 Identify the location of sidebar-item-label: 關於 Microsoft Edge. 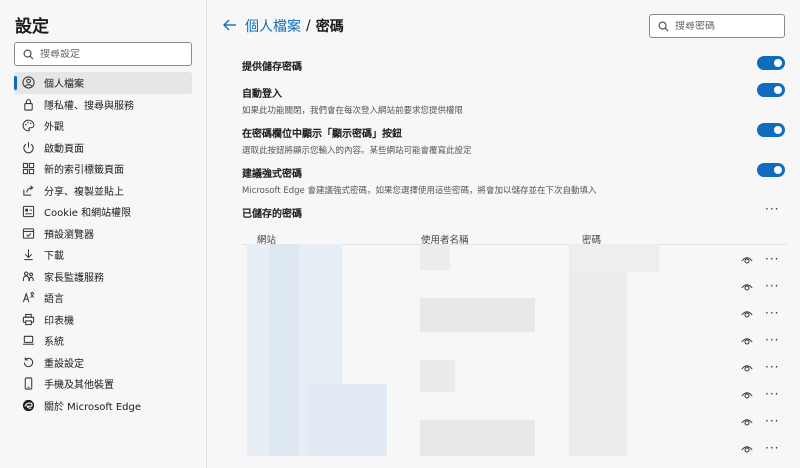
(93, 407).